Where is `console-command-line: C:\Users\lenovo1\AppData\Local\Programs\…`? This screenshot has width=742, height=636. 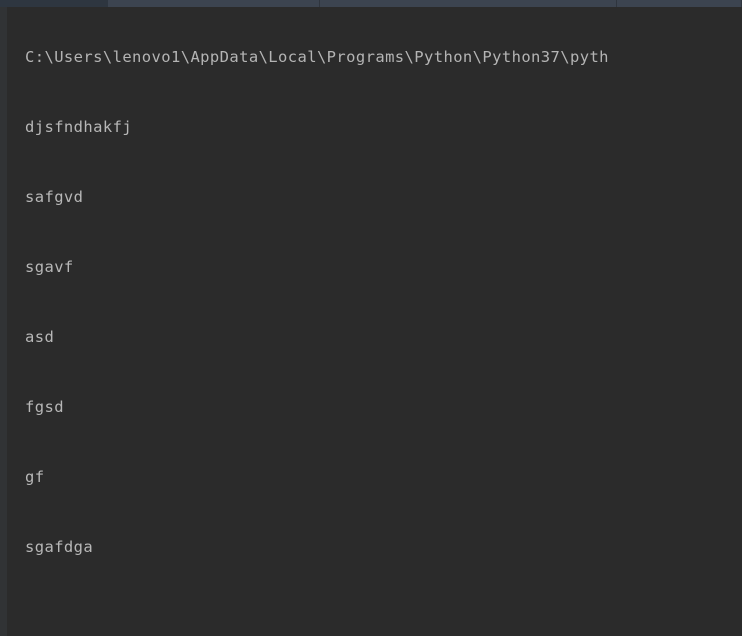 console-command-line: C:\Users\lenovo1\AppData\Local\Programs\… is located at coordinates (317, 57).